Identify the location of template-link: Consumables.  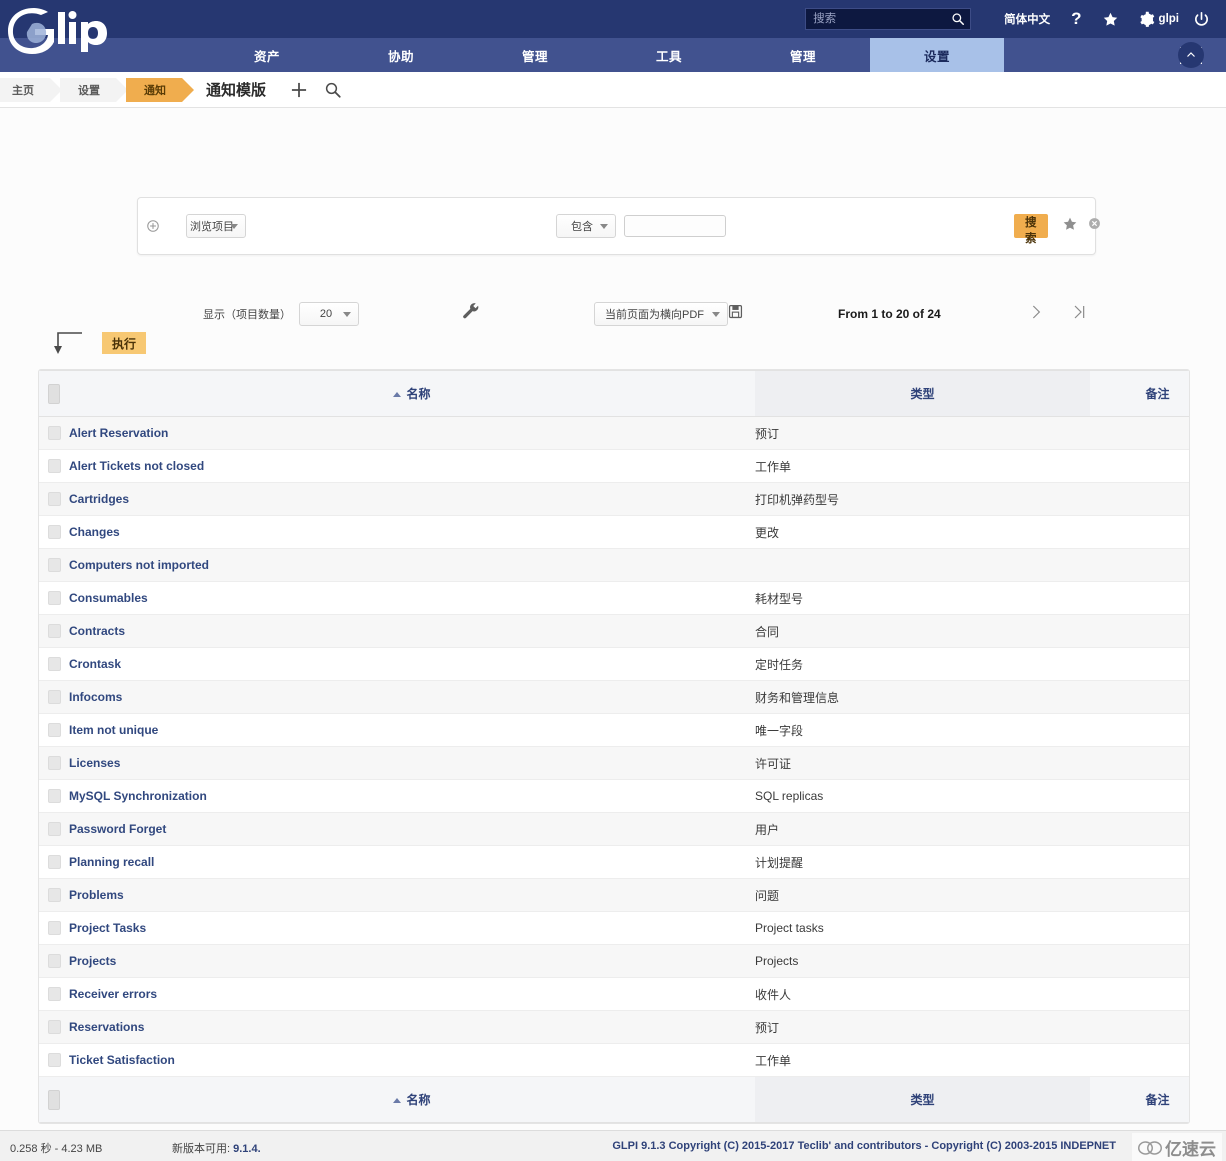
(108, 598).